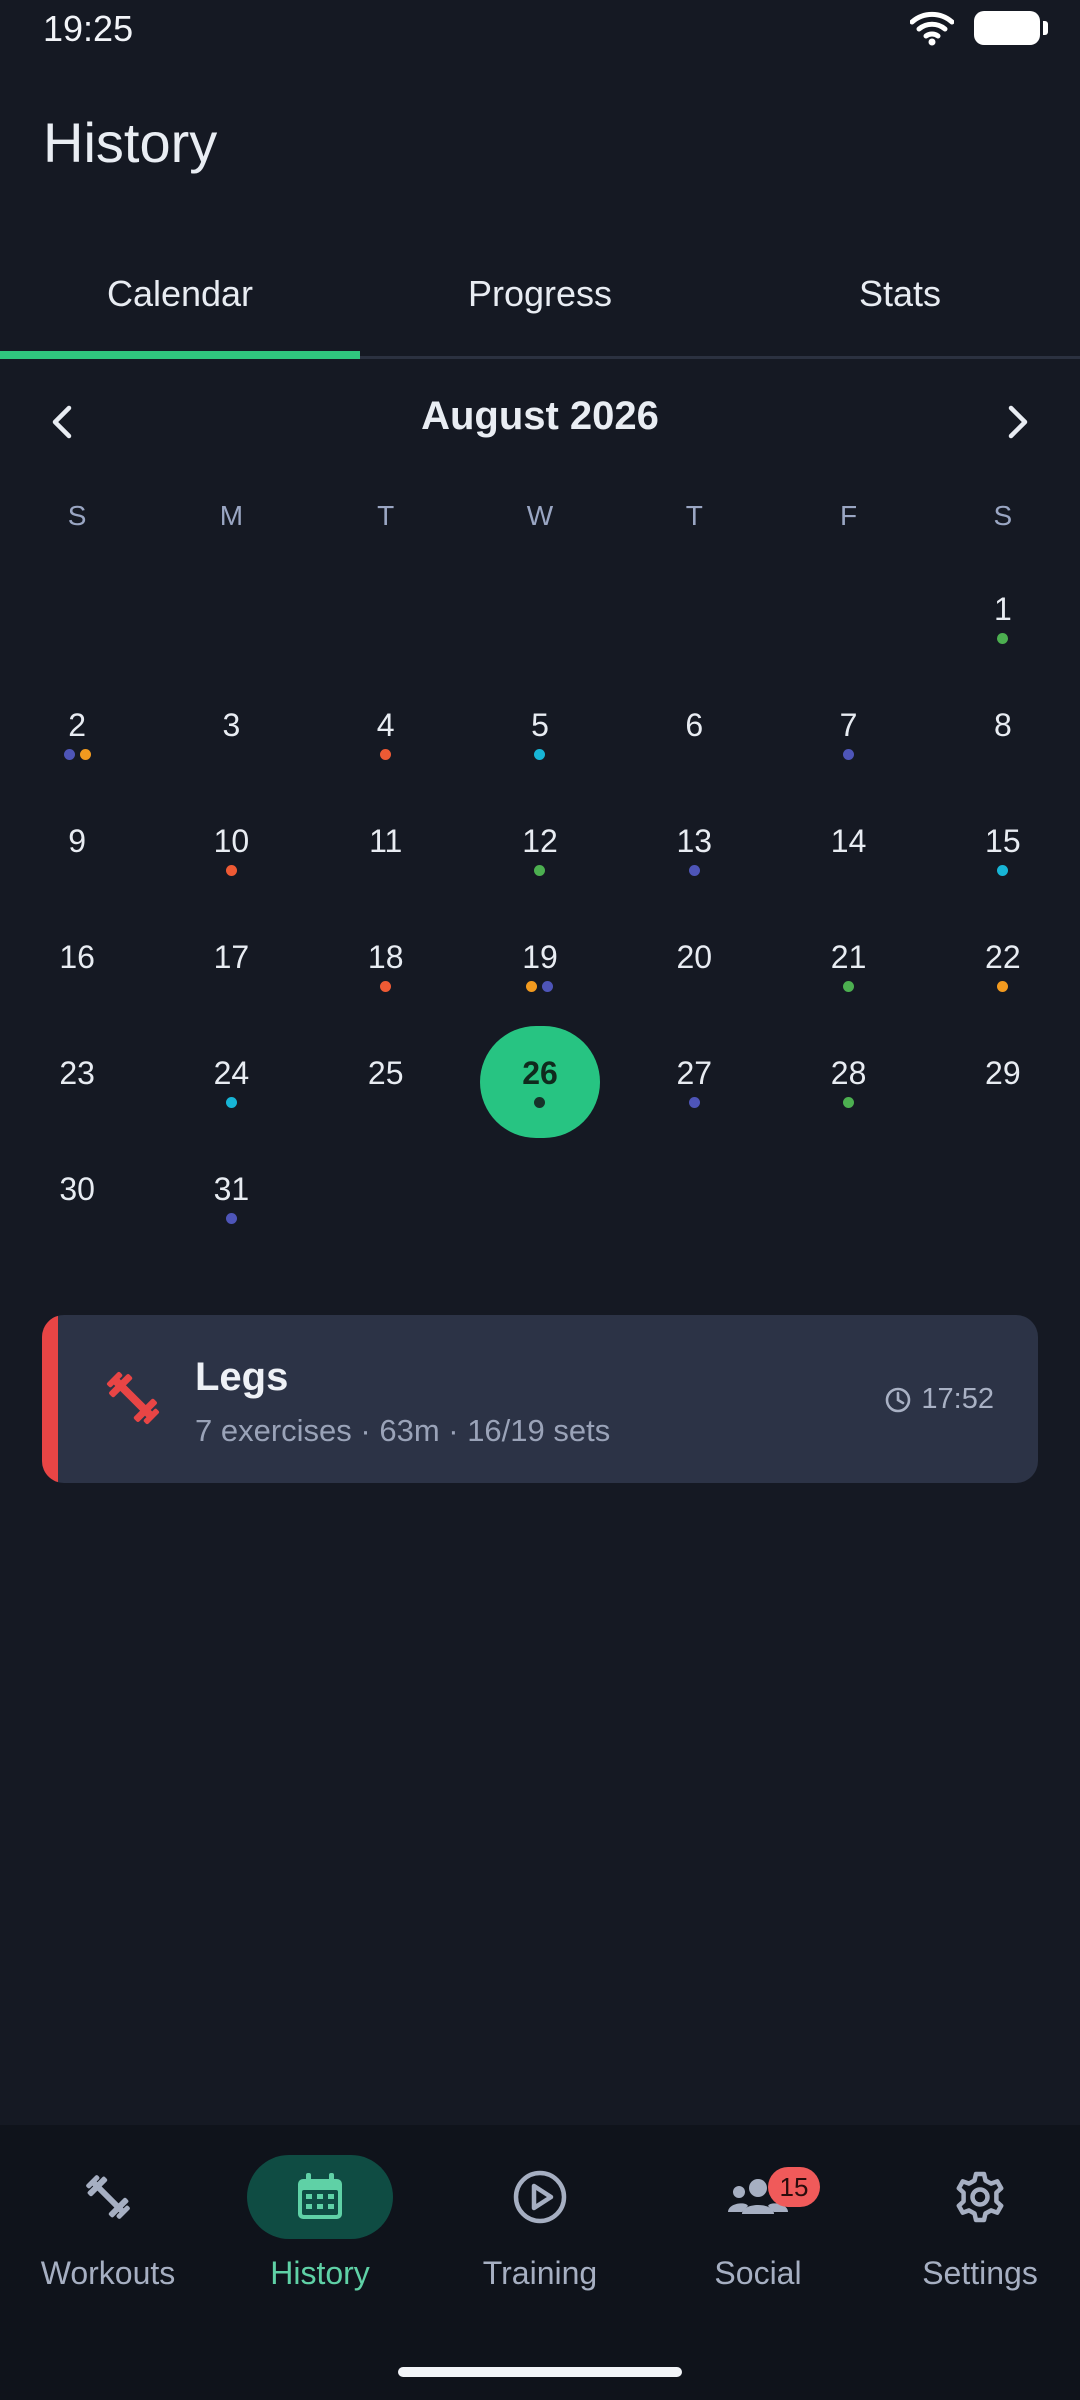  What do you see at coordinates (540, 2372) in the screenshot?
I see `home-indicator` at bounding box center [540, 2372].